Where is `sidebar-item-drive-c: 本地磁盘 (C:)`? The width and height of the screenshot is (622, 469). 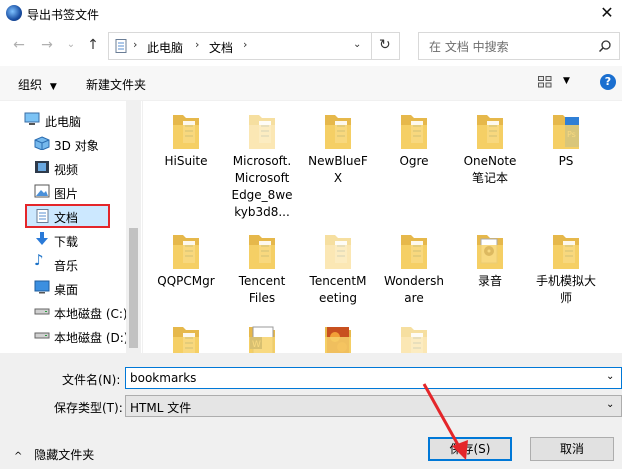 sidebar-item-drive-c: 本地磁盘 (C:) is located at coordinates (64, 312).